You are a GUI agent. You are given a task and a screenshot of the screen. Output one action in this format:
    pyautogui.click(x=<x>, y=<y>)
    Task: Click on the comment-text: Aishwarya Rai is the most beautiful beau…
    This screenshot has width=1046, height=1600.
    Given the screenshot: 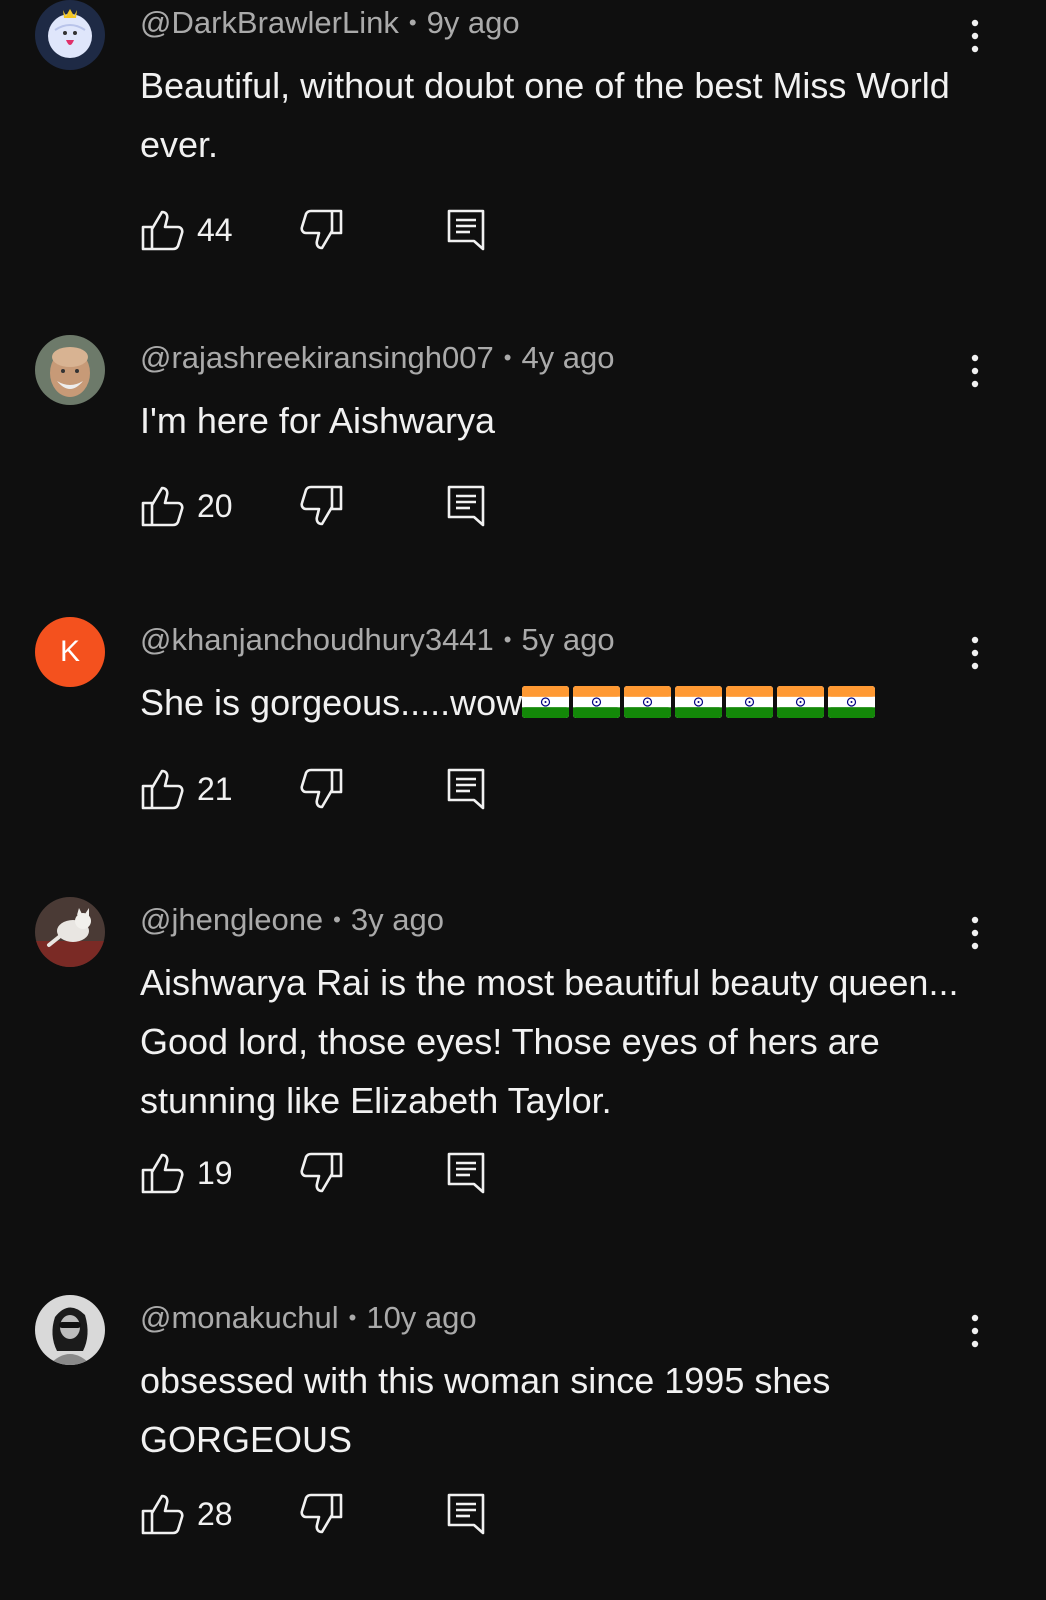 What is the action you would take?
    pyautogui.click(x=549, y=1041)
    